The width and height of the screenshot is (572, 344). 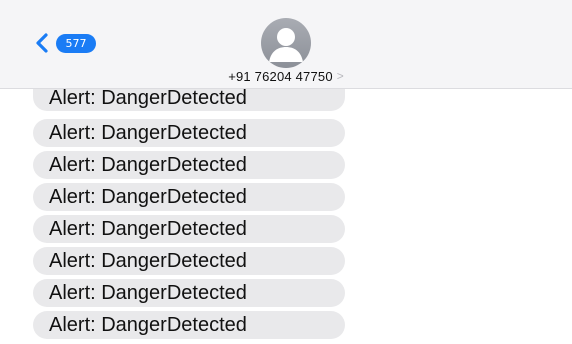 I want to click on contact-number: +91 76204 47750, so click(x=280, y=76).